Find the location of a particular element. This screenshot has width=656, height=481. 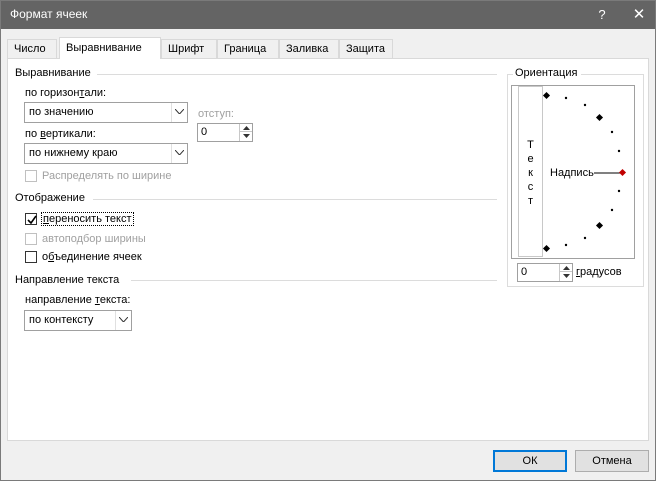

indent-label: отступ: is located at coordinates (216, 114).